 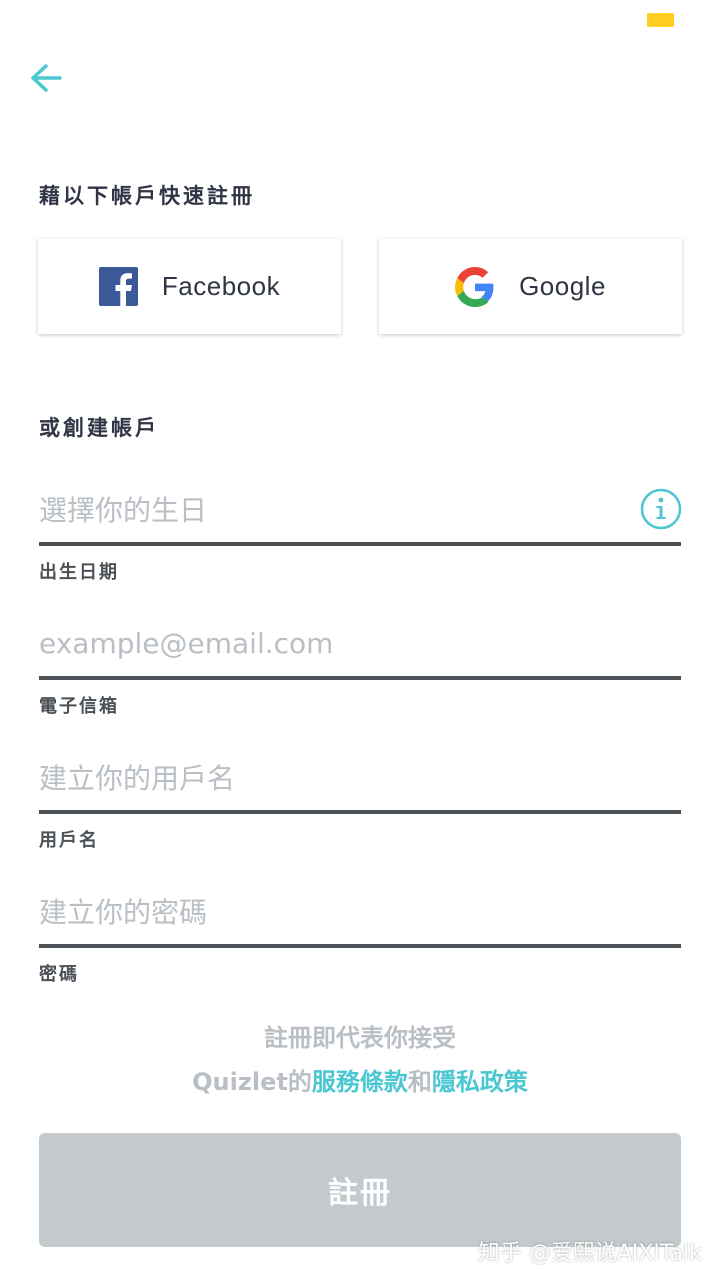 What do you see at coordinates (360, 645) in the screenshot?
I see `email-input: example@email.com` at bounding box center [360, 645].